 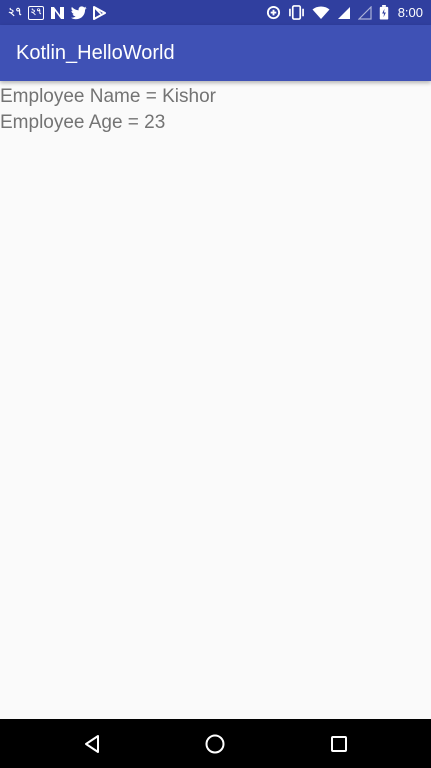 I want to click on recents-button, so click(x=339, y=744).